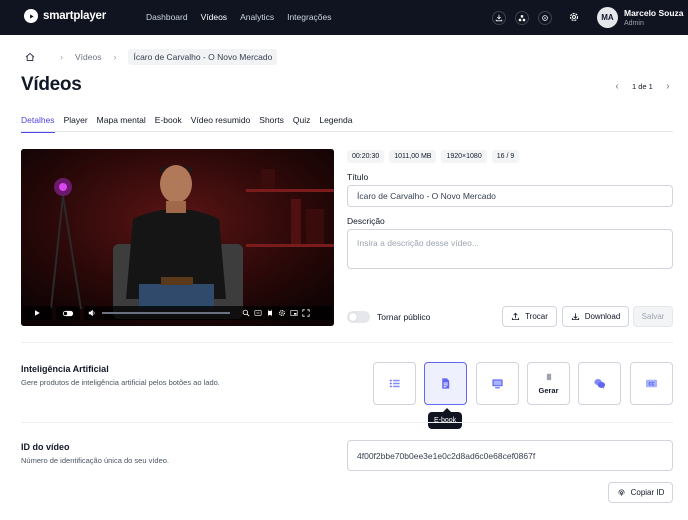 The width and height of the screenshot is (688, 520). What do you see at coordinates (75, 16) in the screenshot?
I see `brand-name: smartplayer` at bounding box center [75, 16].